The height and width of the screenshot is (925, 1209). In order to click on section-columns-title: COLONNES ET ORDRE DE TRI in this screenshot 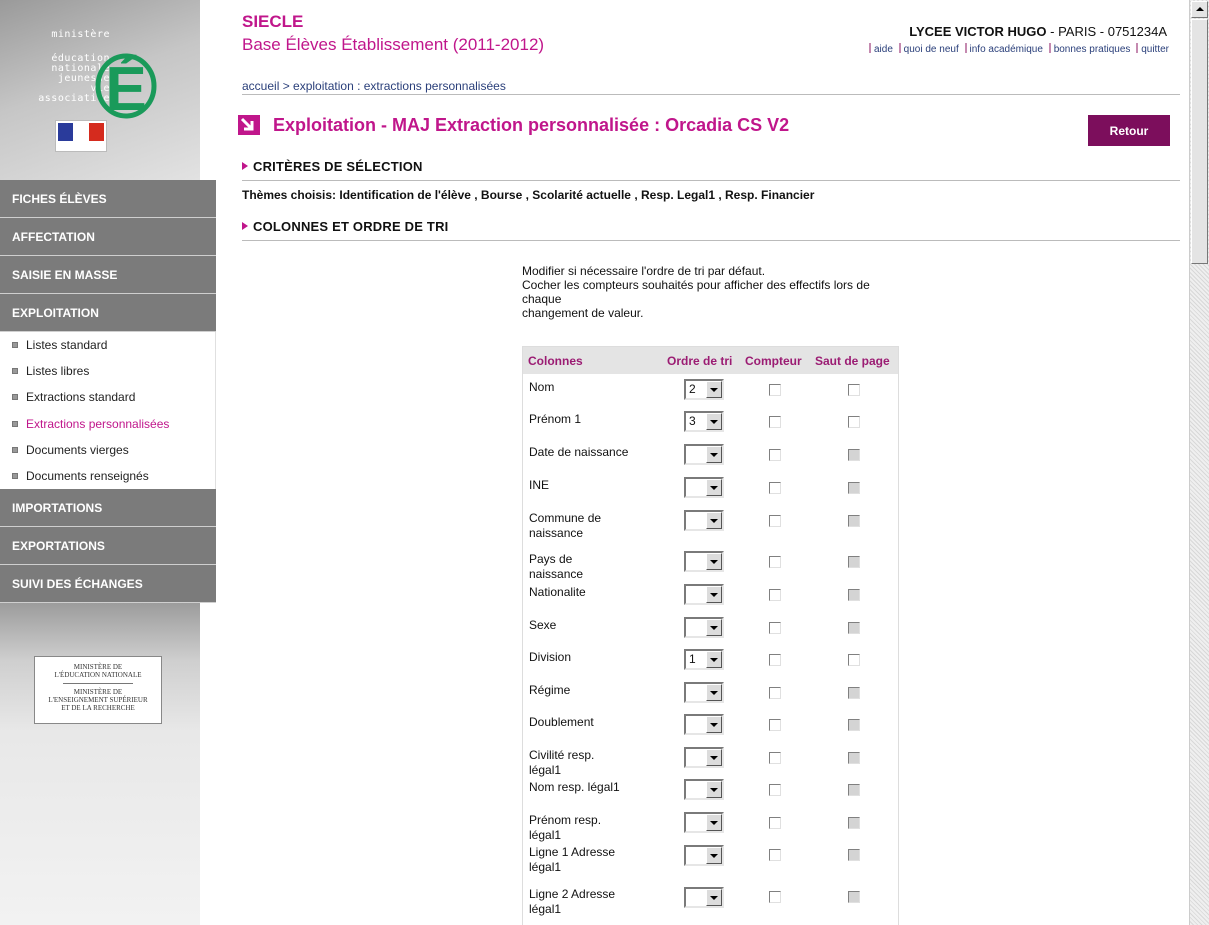, I will do `click(345, 226)`.